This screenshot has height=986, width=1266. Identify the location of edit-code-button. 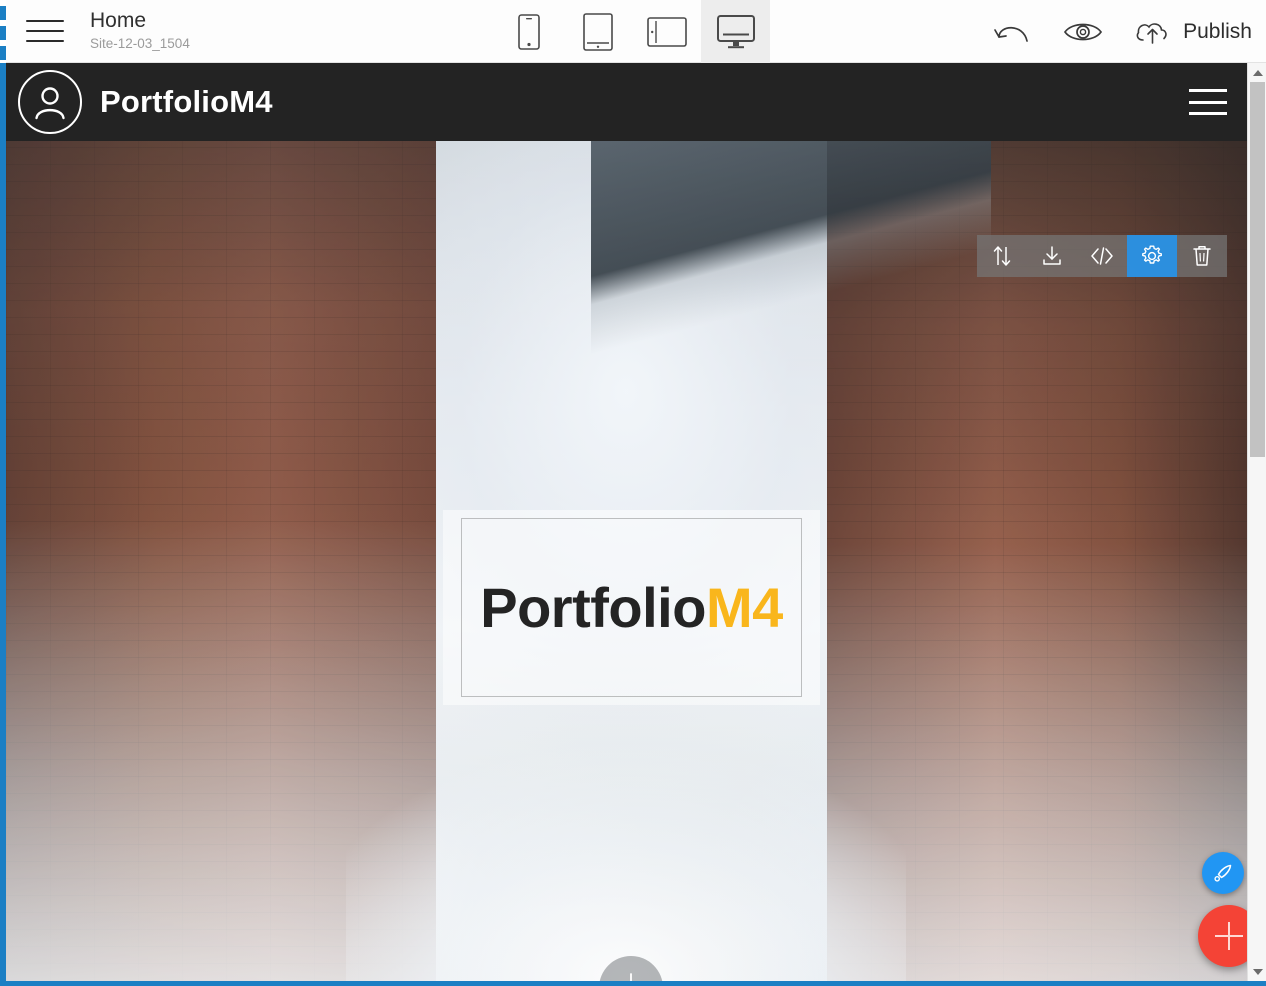
(1102, 256).